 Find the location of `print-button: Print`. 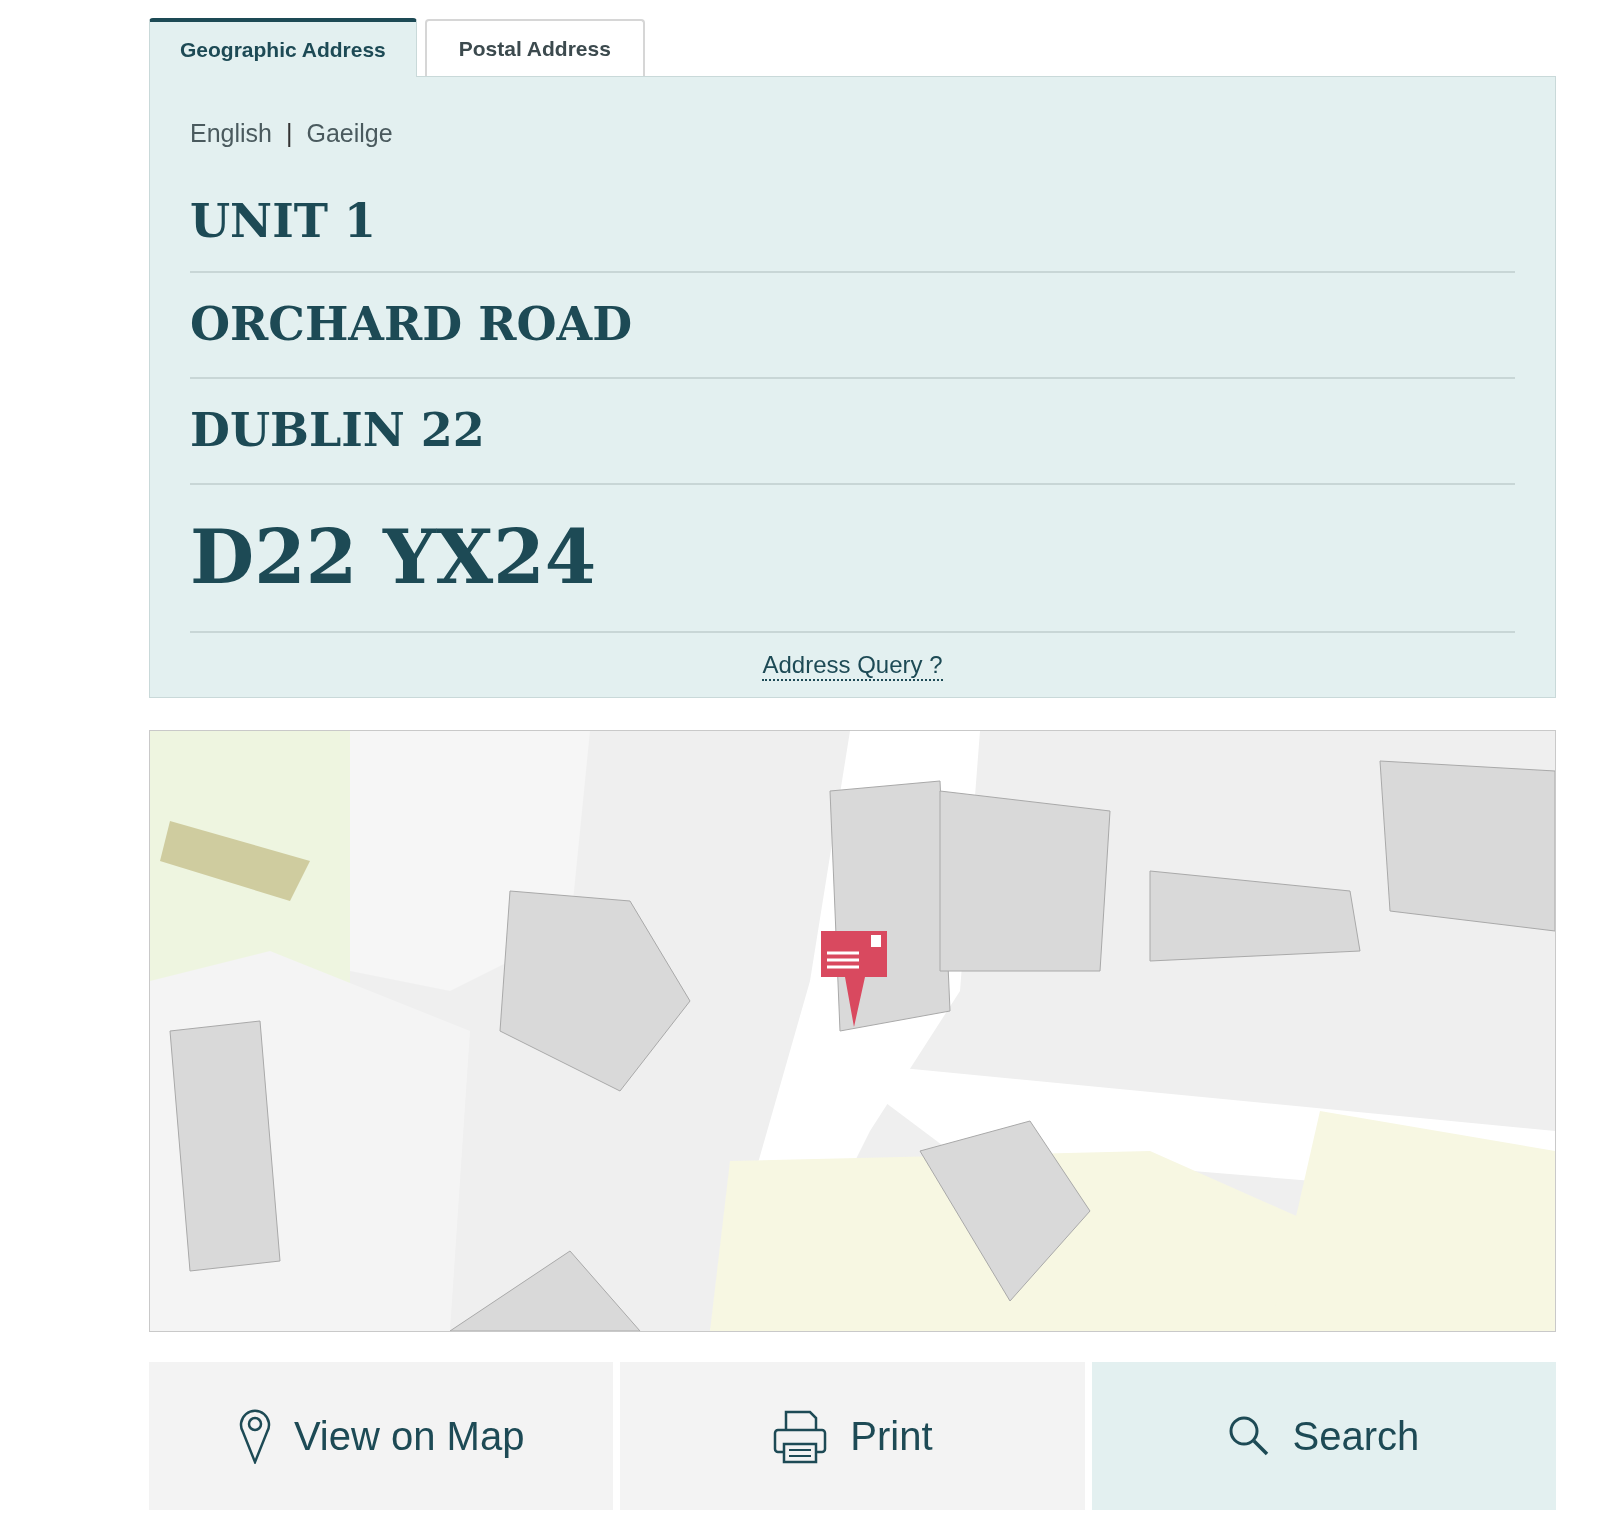

print-button: Print is located at coordinates (852, 1435).